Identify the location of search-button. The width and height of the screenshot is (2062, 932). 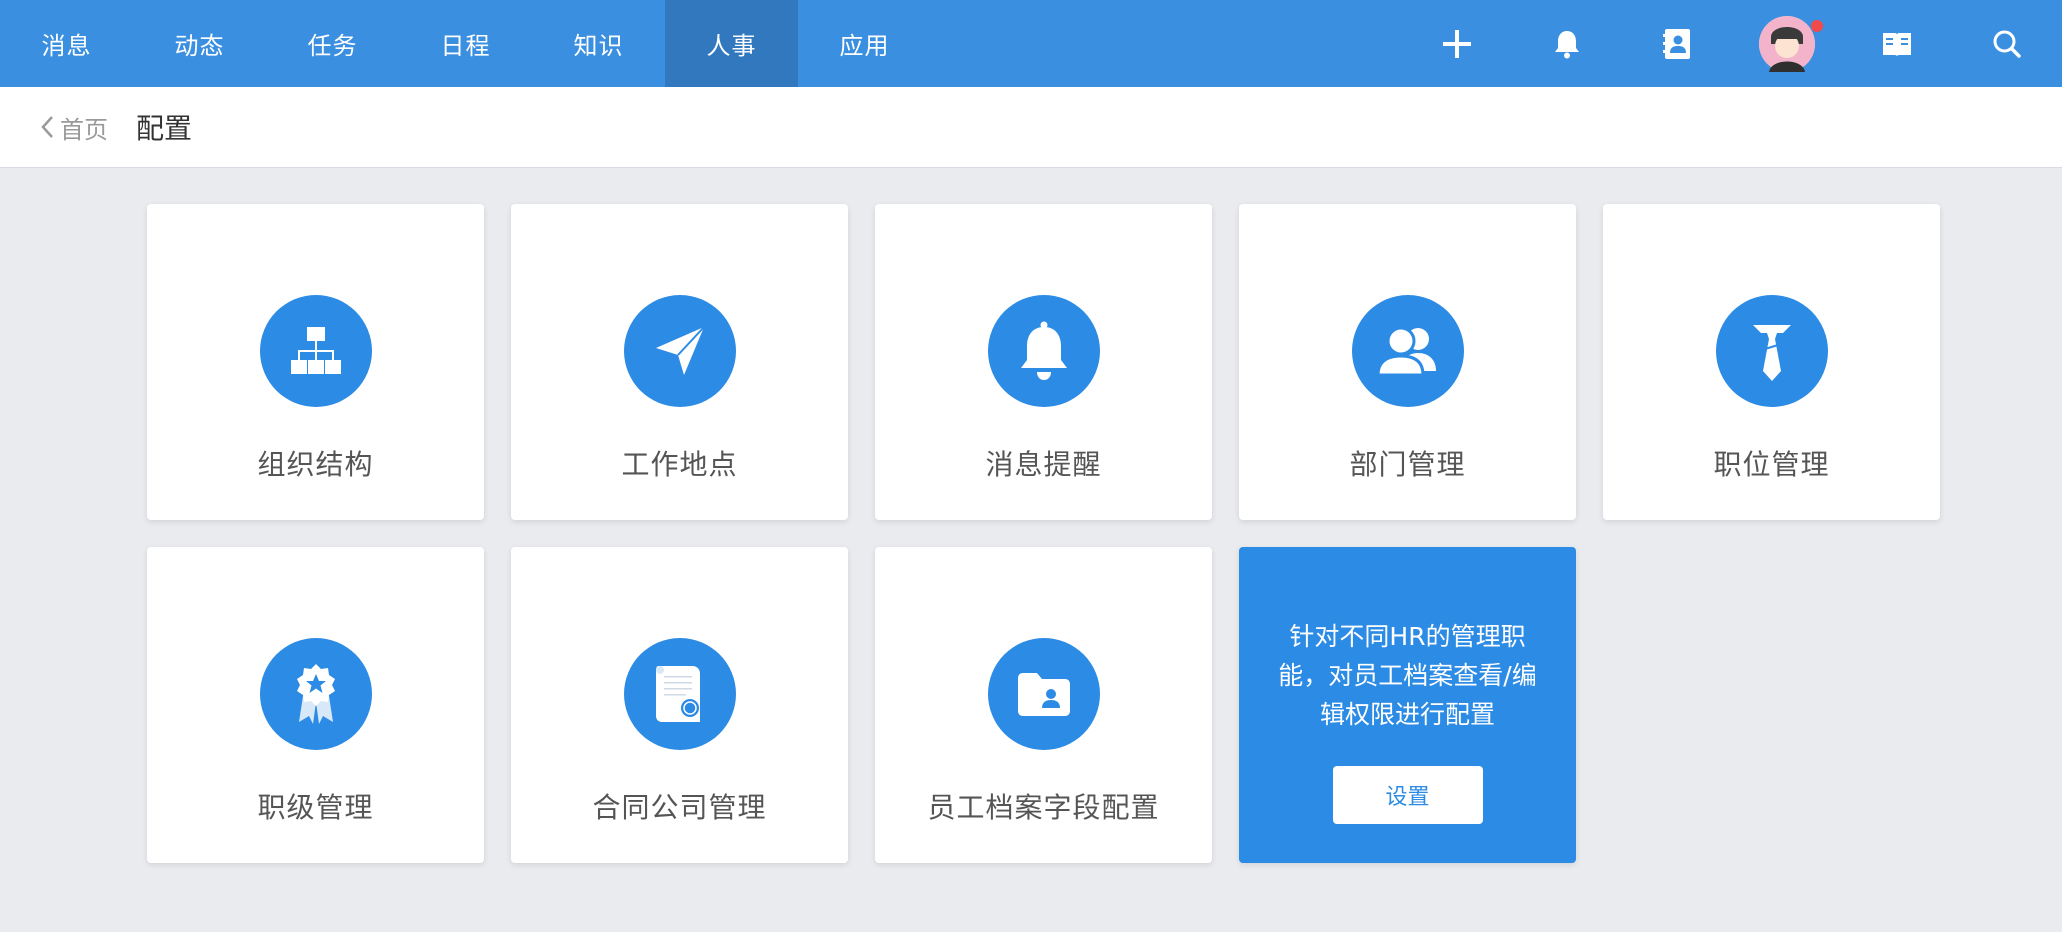
(2007, 43).